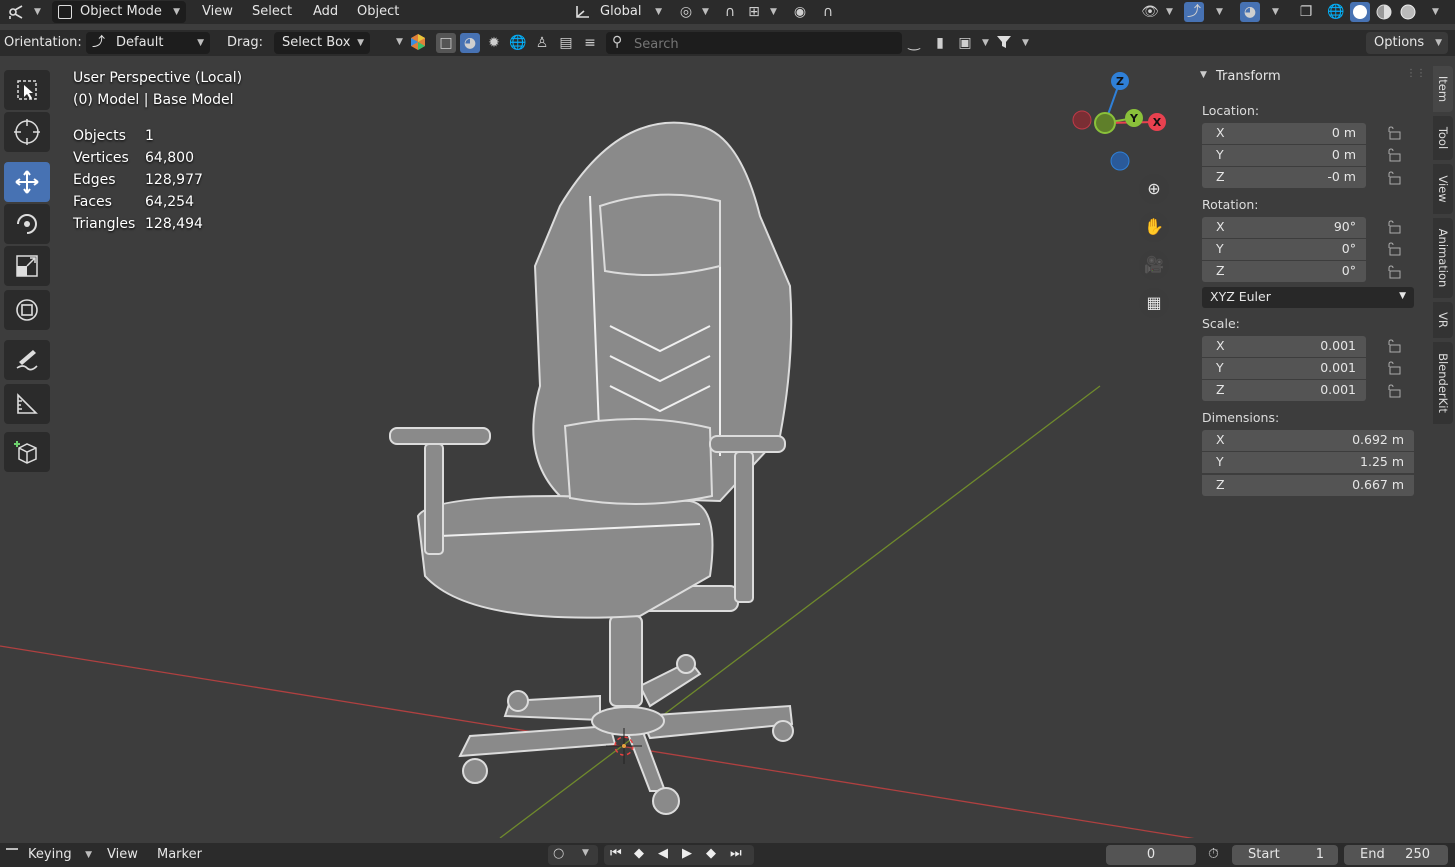 The height and width of the screenshot is (867, 1455). I want to click on pan-hand-icon: ✋, so click(1154, 227).